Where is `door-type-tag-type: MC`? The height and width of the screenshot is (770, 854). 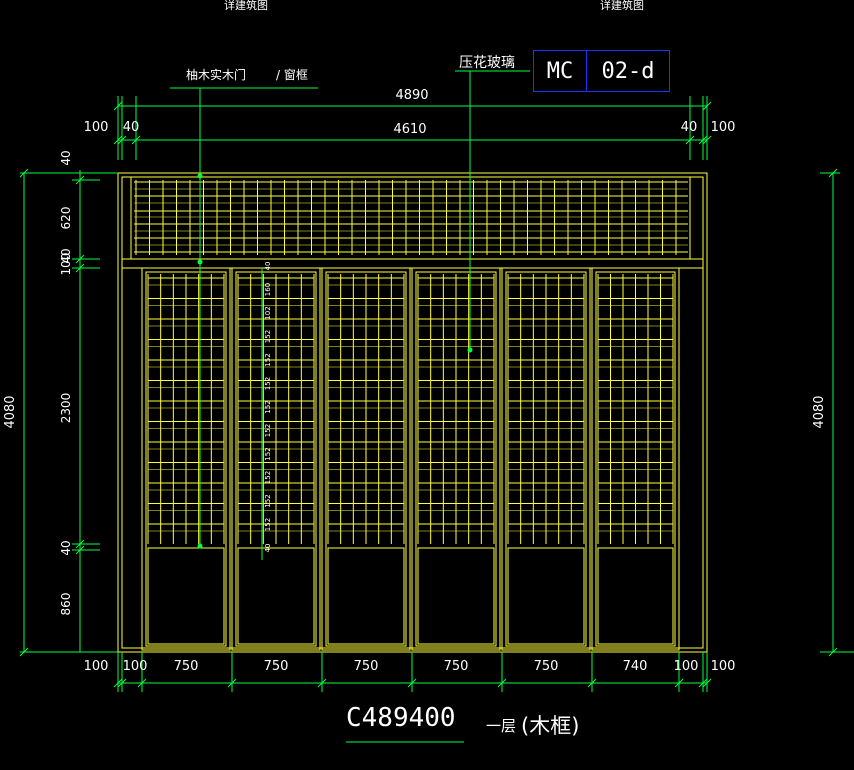 door-type-tag-type: MC is located at coordinates (560, 71).